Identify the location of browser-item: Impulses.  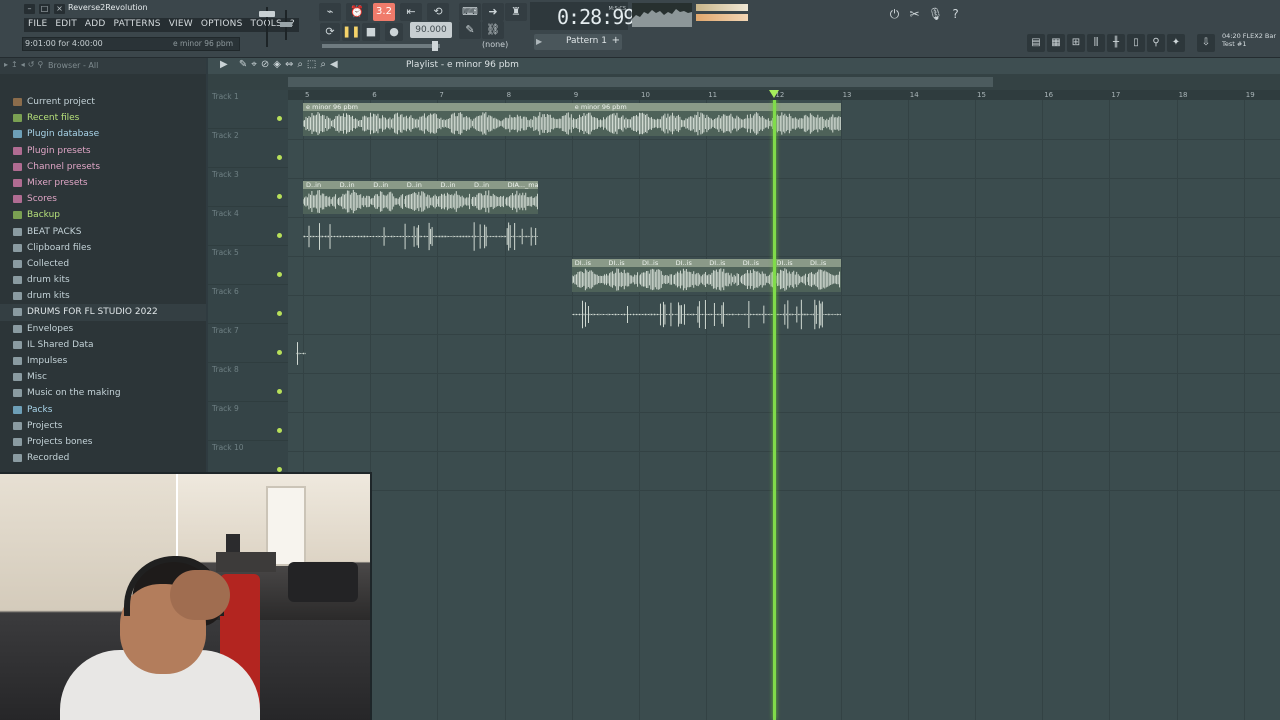
(103, 361).